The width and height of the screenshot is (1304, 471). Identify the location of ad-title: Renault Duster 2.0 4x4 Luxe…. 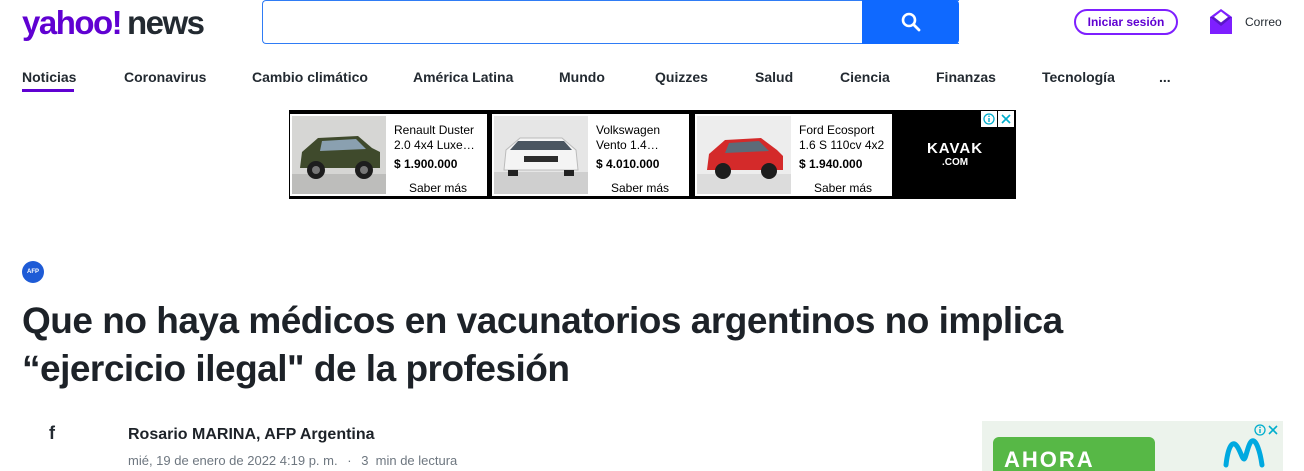
(434, 137).